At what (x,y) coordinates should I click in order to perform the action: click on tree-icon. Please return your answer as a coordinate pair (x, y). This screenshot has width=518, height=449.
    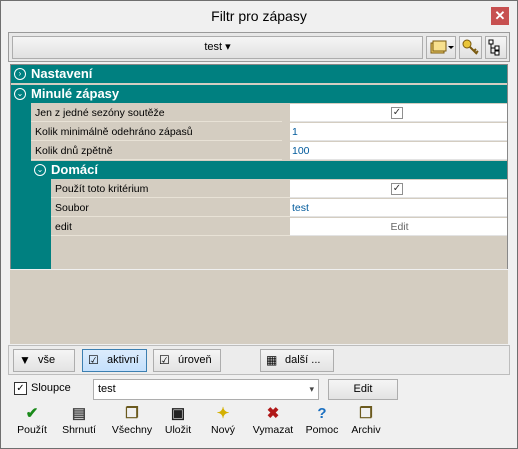
    Looking at the image, I should click on (494, 47).